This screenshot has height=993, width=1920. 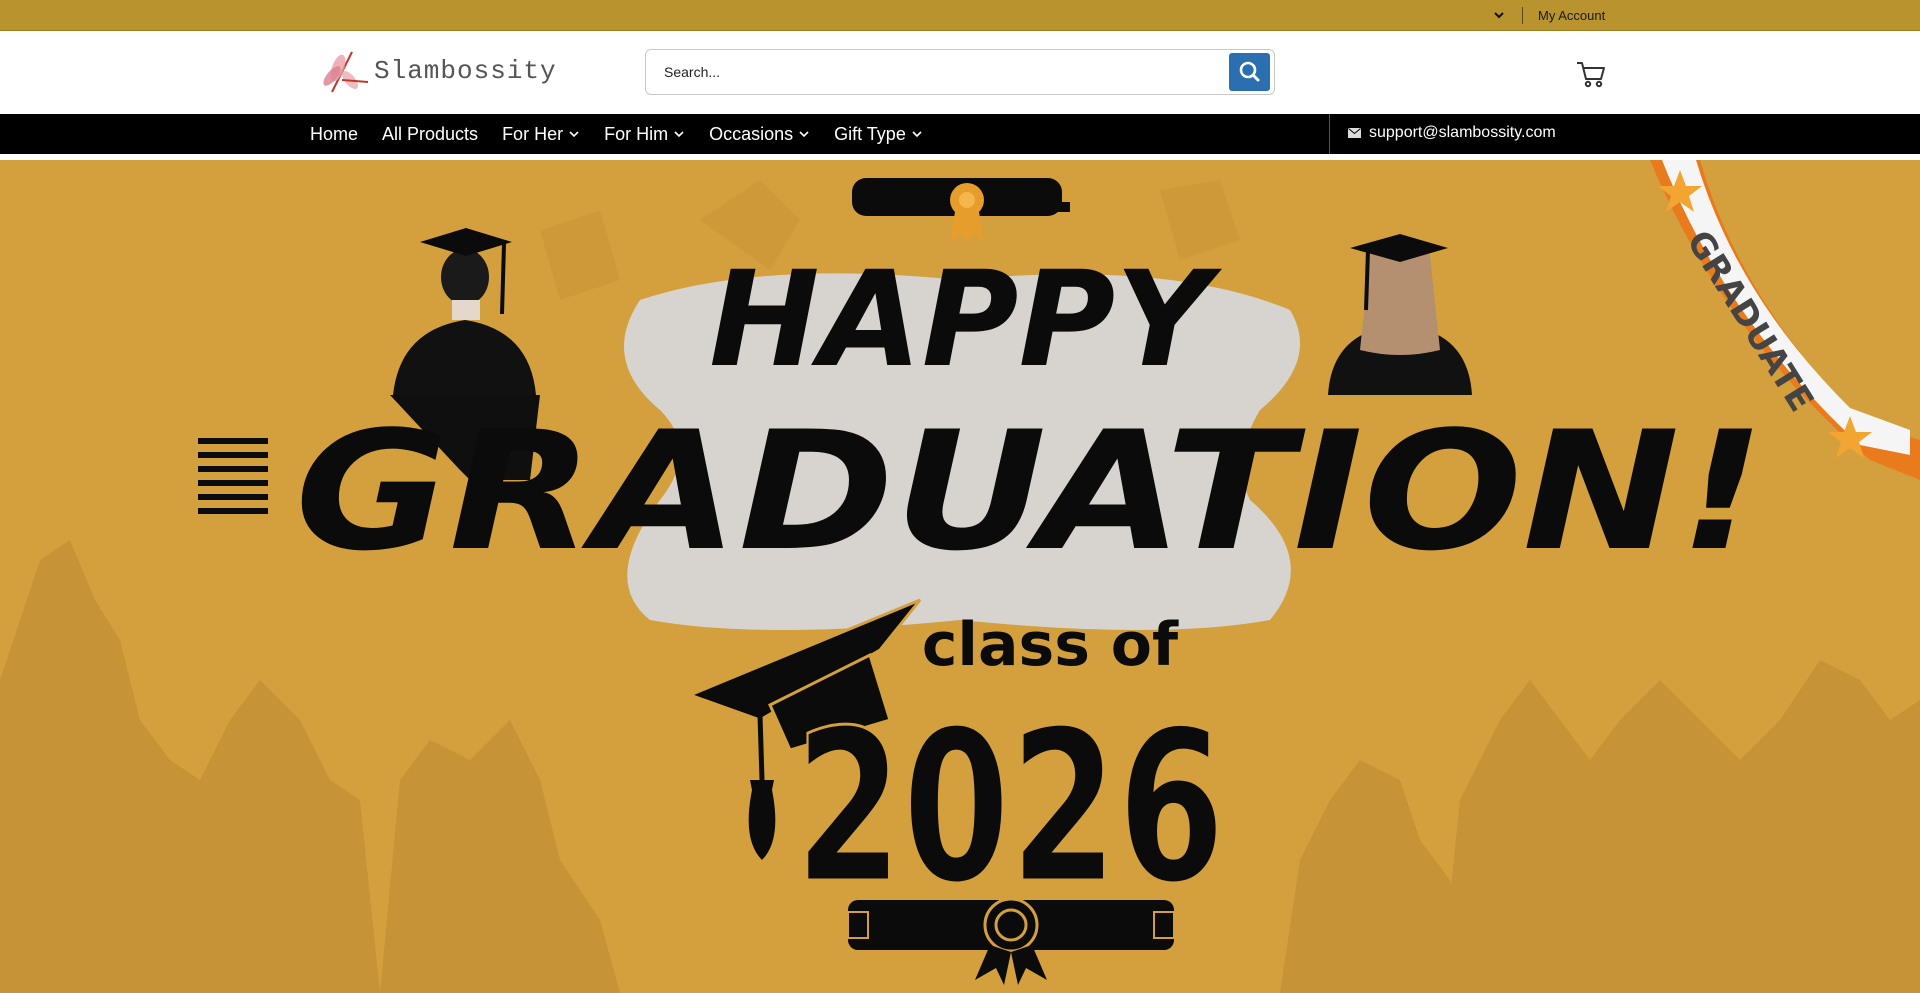 I want to click on nav-item-gift-type: Gift Type, so click(x=878, y=134).